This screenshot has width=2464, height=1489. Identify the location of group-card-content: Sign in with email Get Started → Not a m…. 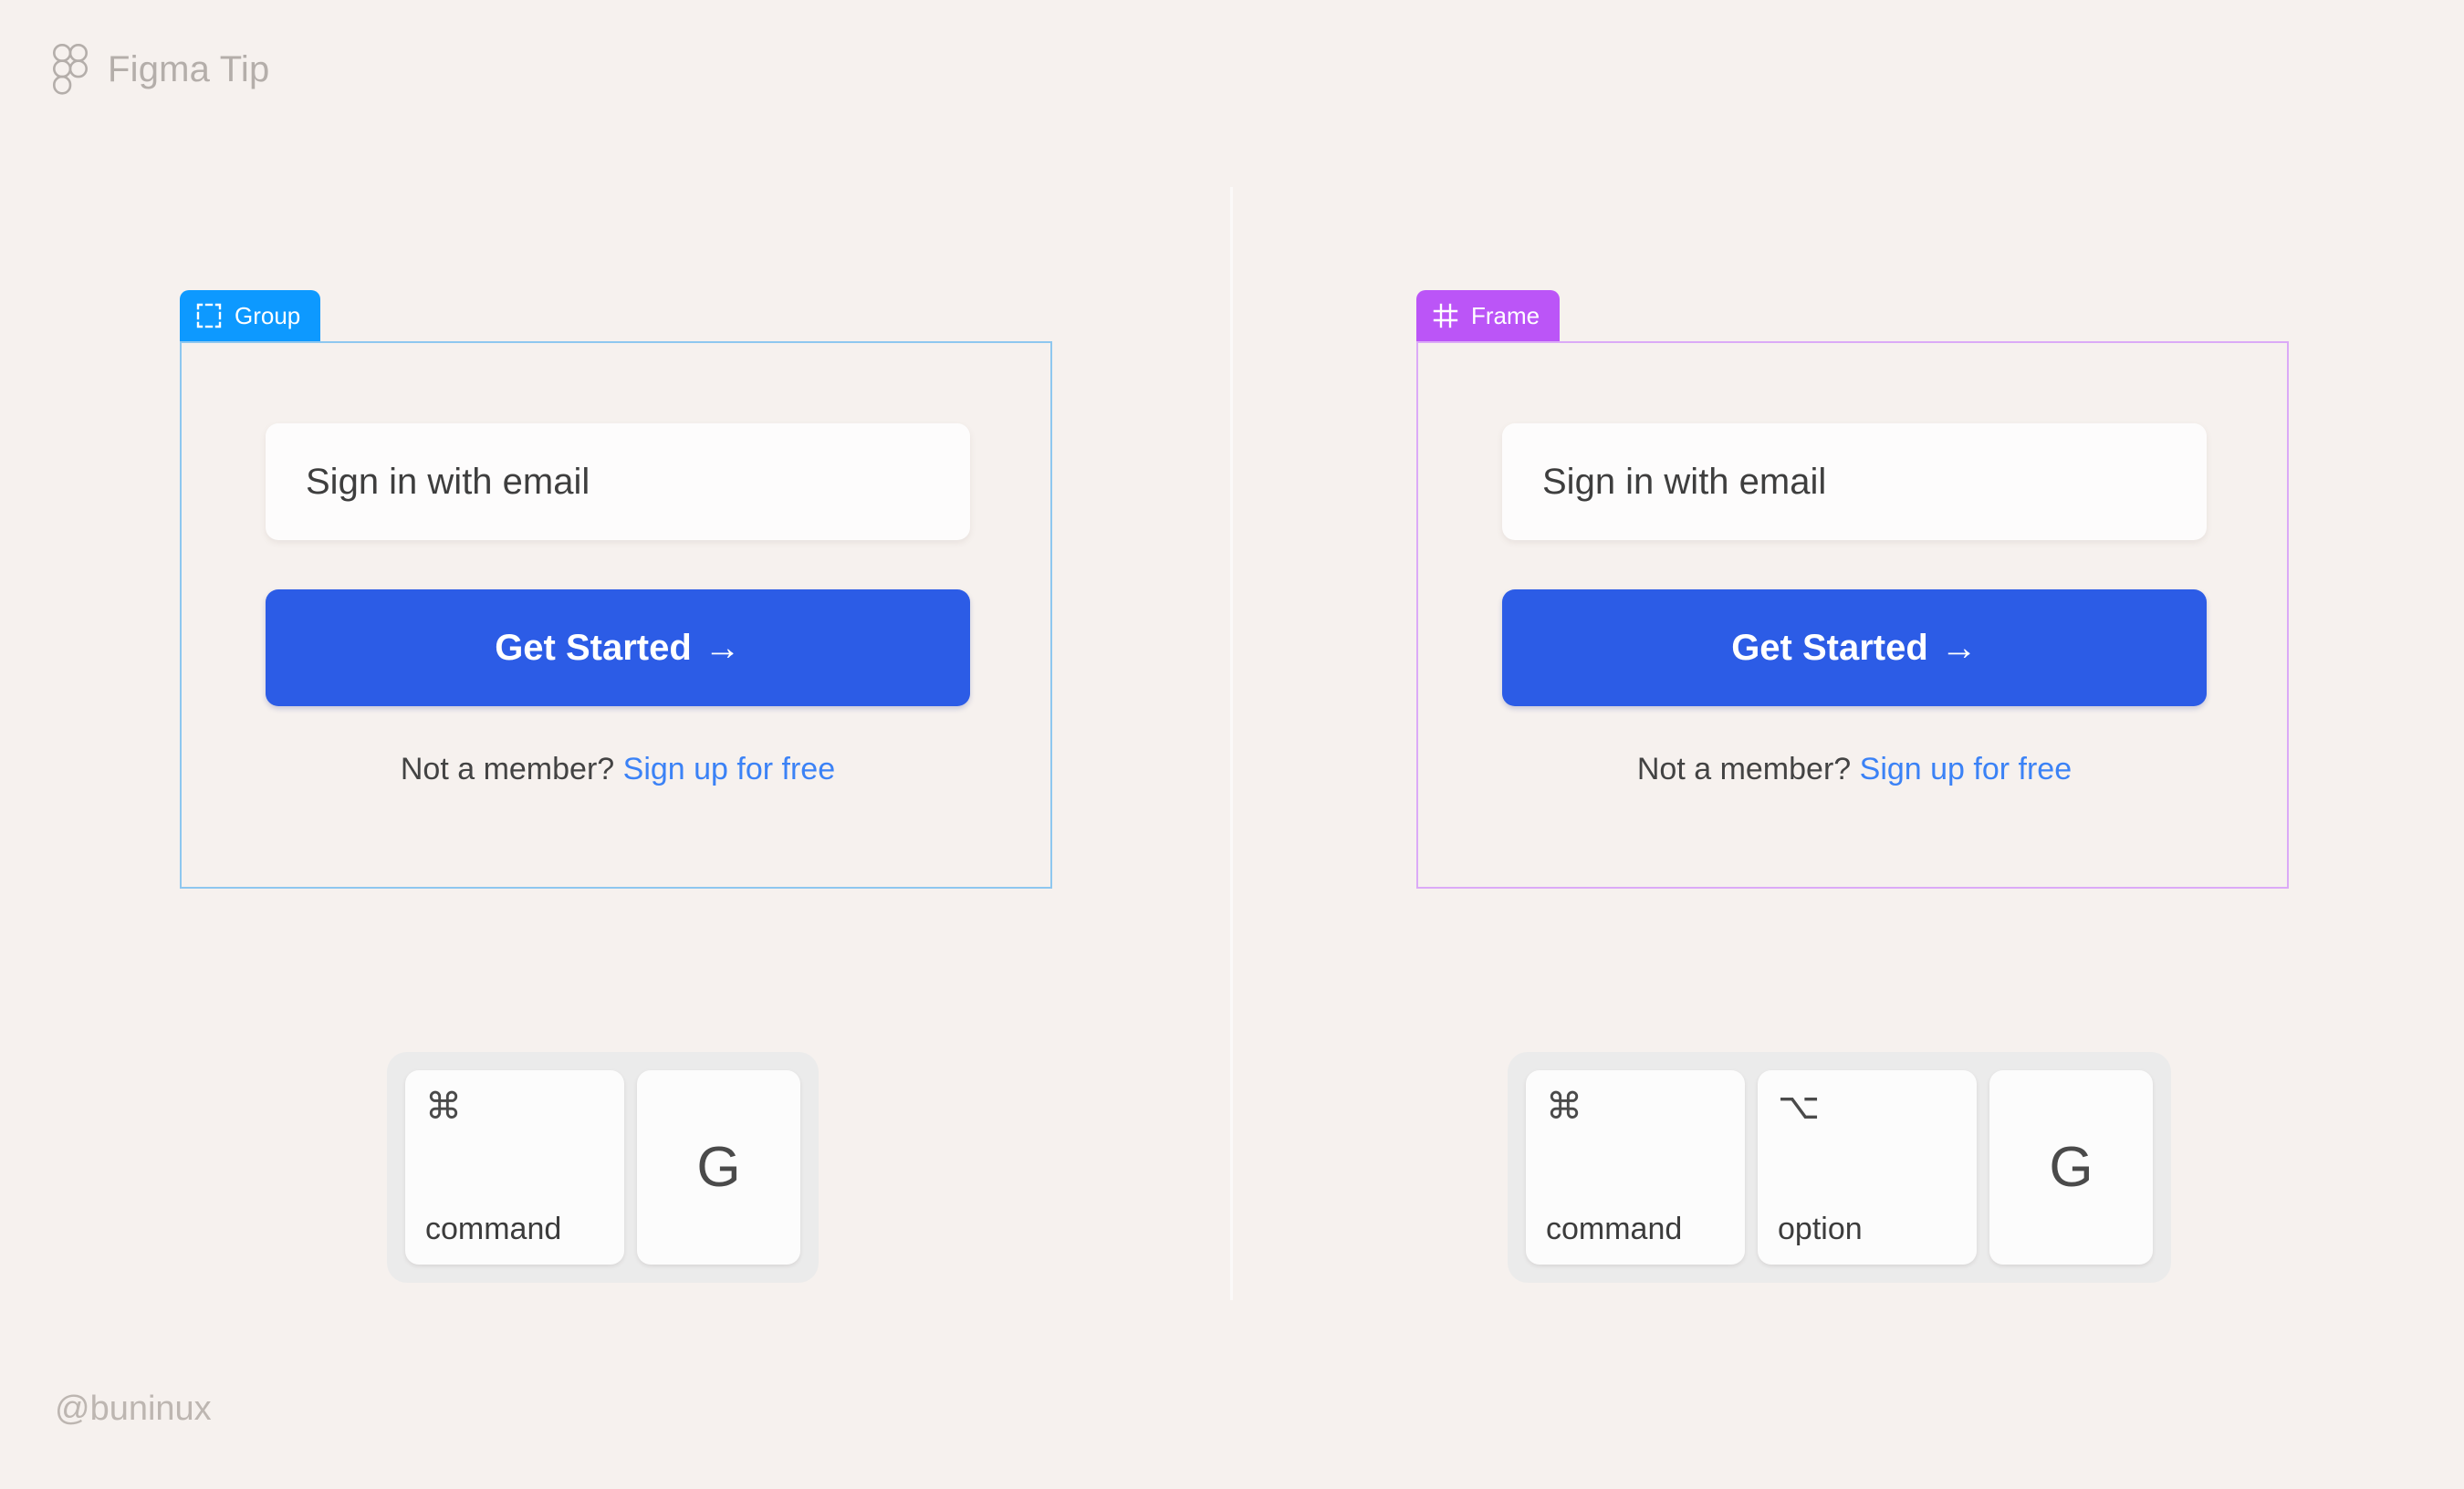
(618, 604).